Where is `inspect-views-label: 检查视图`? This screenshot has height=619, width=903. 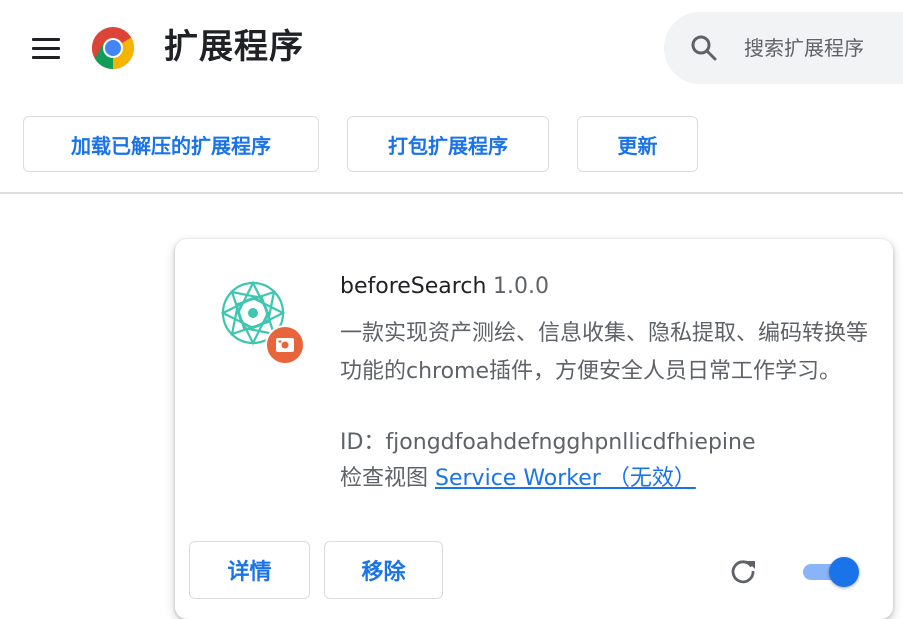 inspect-views-label: 检查视图 is located at coordinates (384, 478).